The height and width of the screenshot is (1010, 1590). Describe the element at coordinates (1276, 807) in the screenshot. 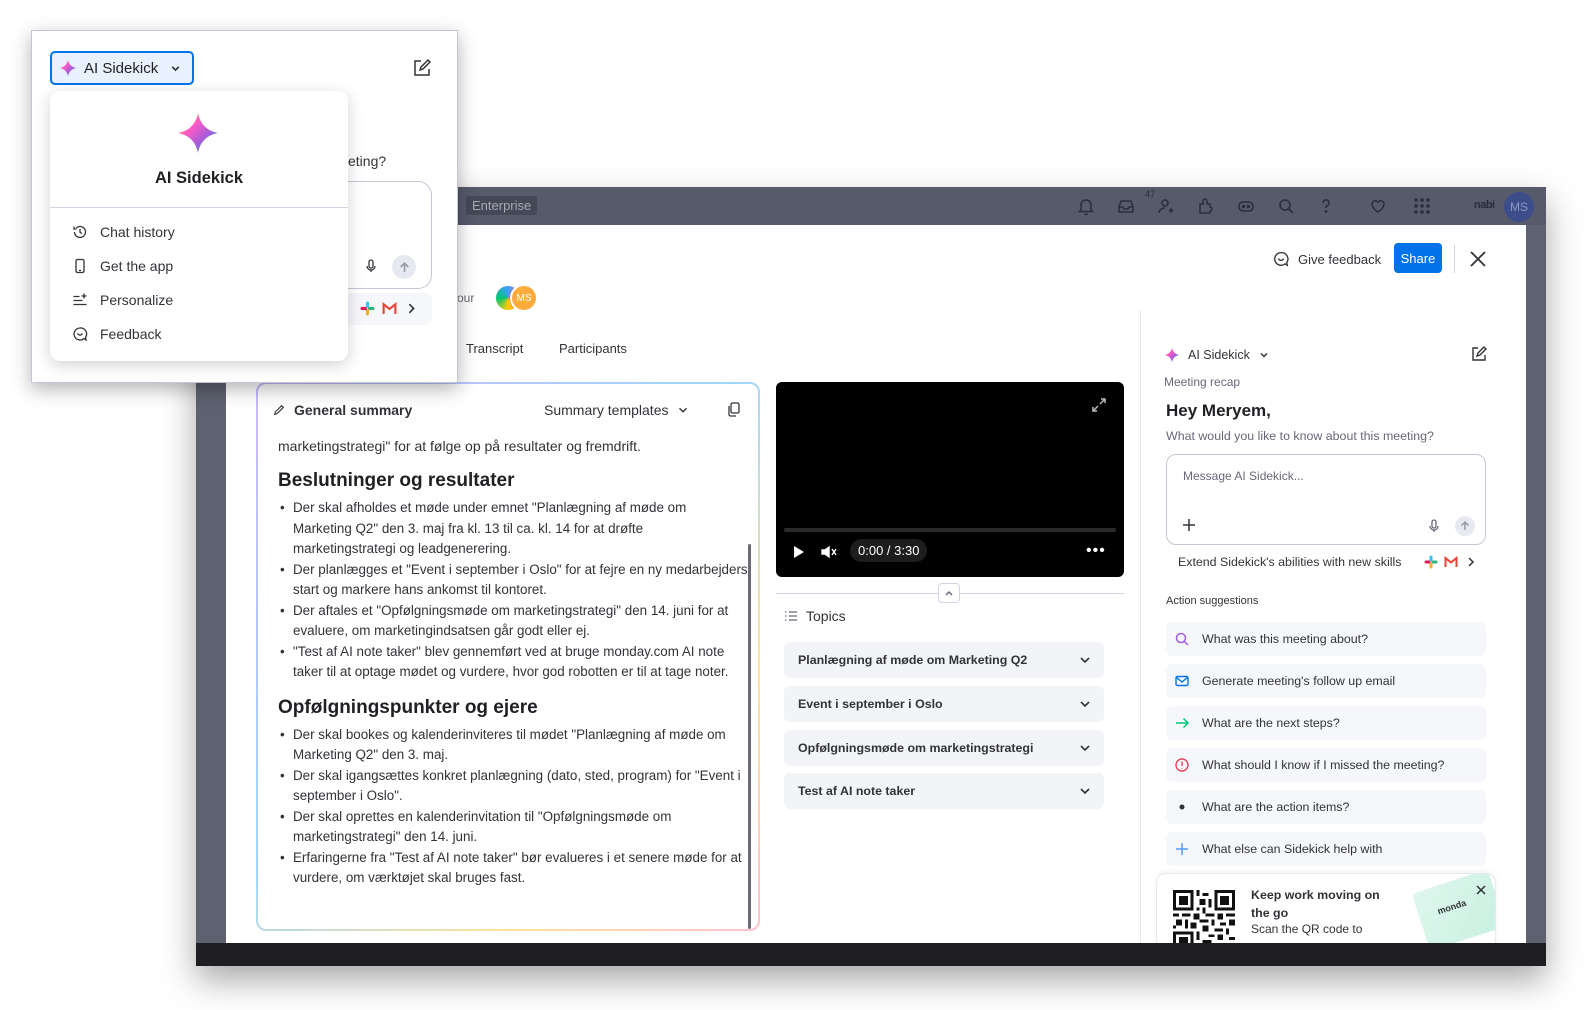

I see `suggestion-label: What are the action items?` at that location.